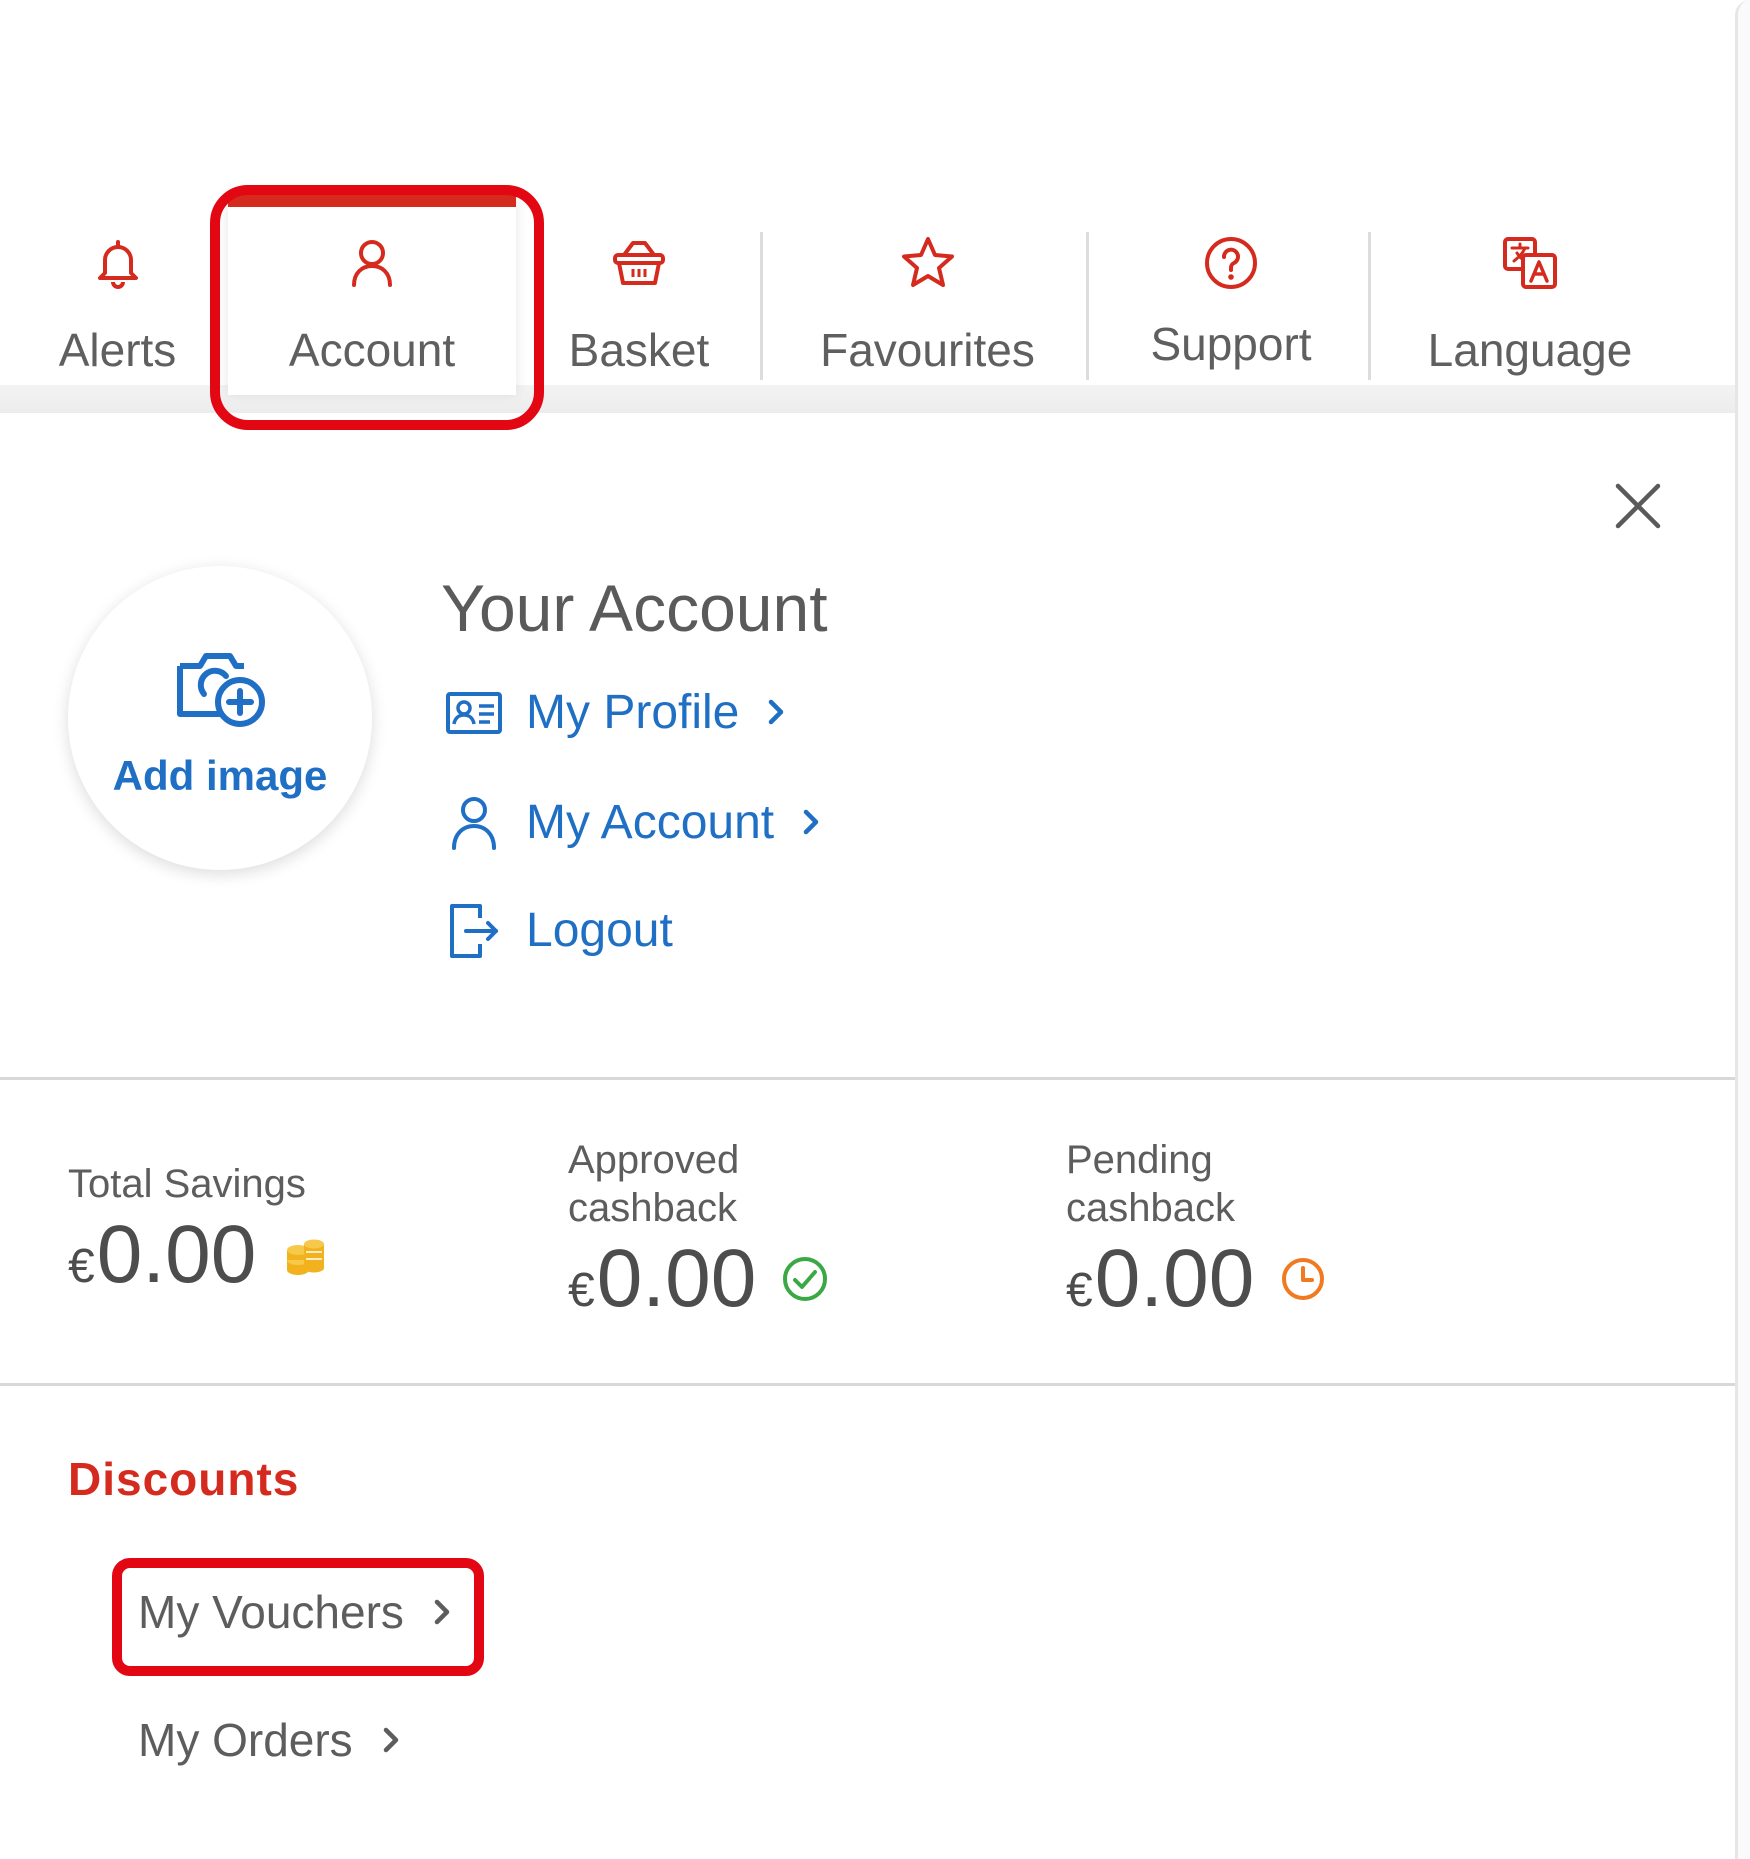  What do you see at coordinates (117, 264) in the screenshot?
I see `bell-icon` at bounding box center [117, 264].